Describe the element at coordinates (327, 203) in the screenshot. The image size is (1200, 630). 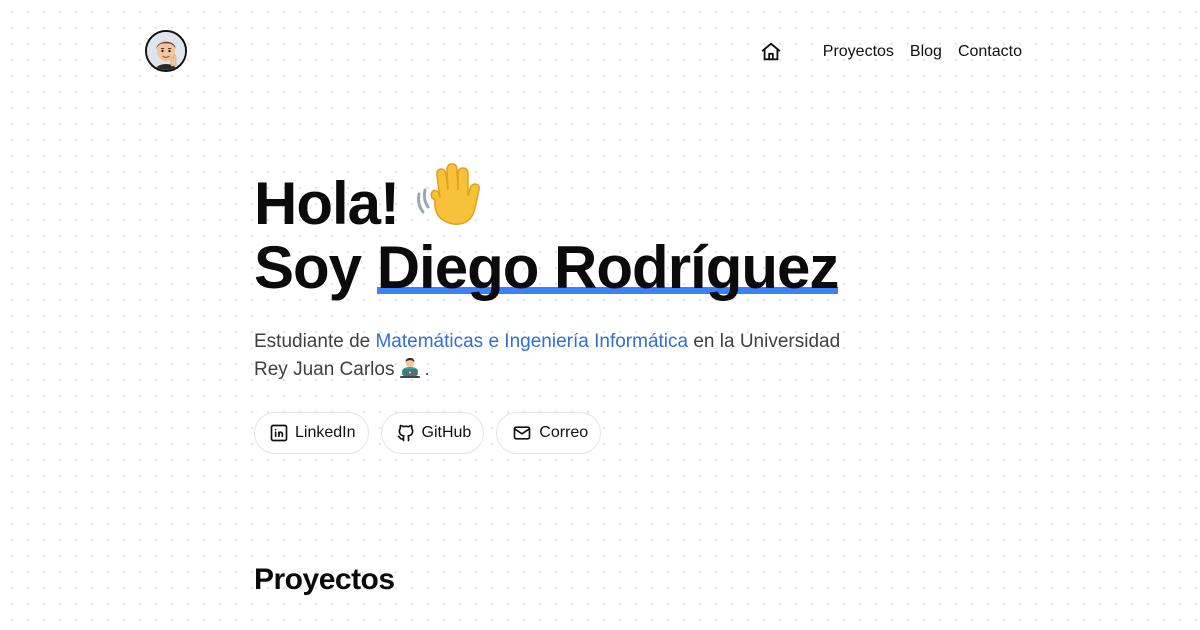
I see `greeting-text: Hola!` at that location.